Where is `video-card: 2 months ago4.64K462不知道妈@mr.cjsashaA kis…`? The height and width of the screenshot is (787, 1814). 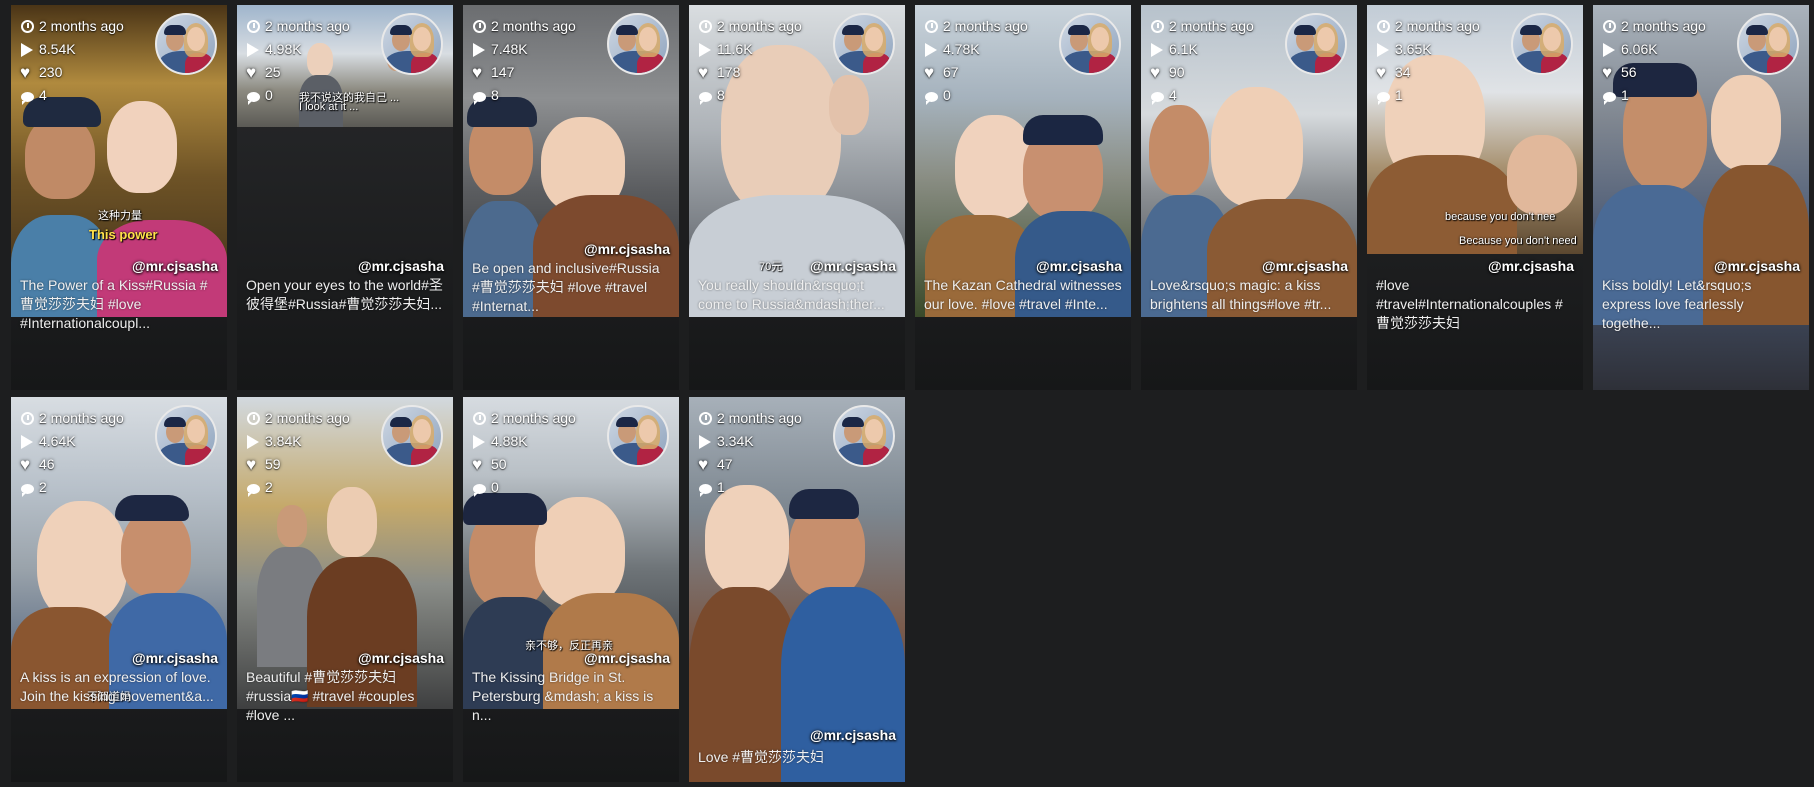 video-card: 2 months ago4.64K462不知道妈@mr.cjsashaA kis… is located at coordinates (119, 589).